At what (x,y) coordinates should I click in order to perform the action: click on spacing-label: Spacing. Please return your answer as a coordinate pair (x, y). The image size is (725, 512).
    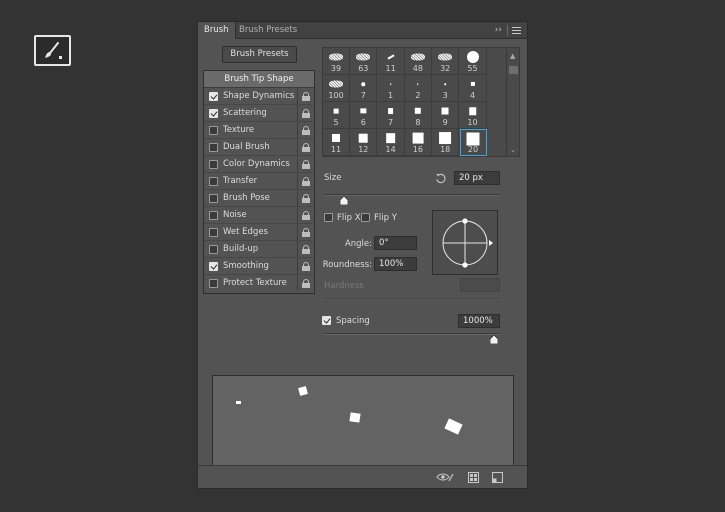
    Looking at the image, I should click on (353, 321).